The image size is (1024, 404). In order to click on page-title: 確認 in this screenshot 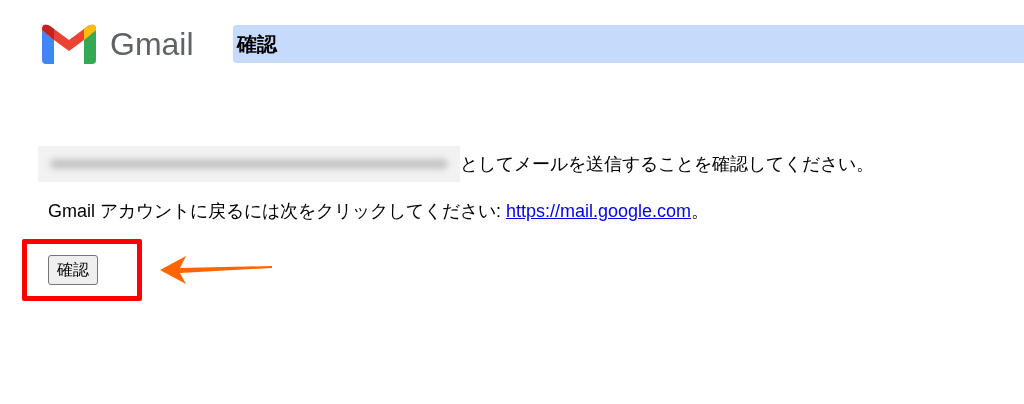, I will do `click(628, 44)`.